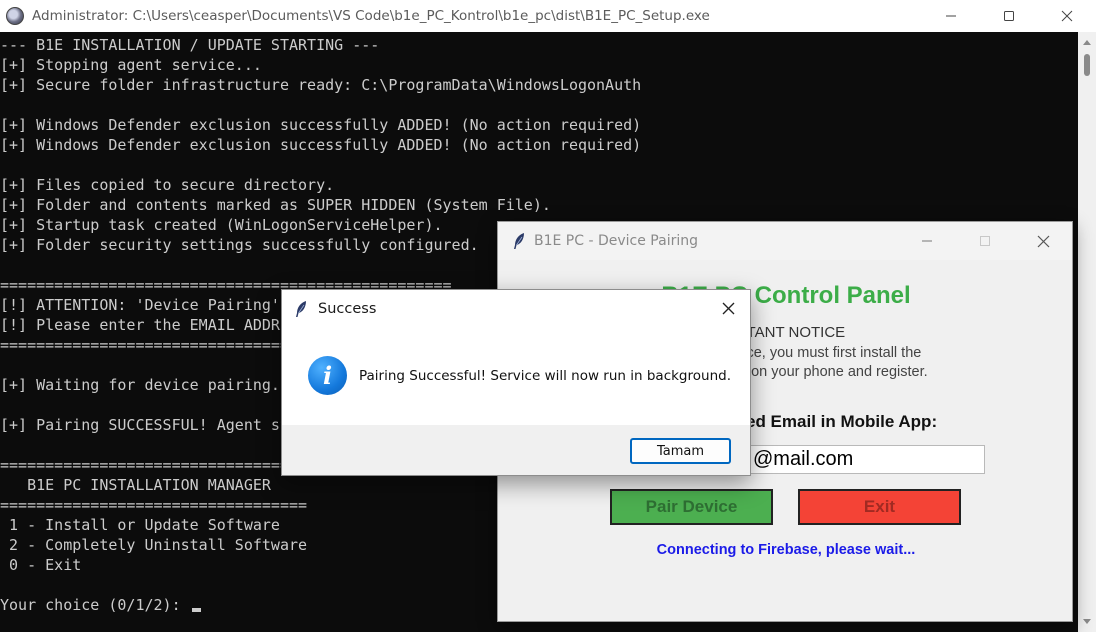  I want to click on console-minimize-button, so click(951, 16).